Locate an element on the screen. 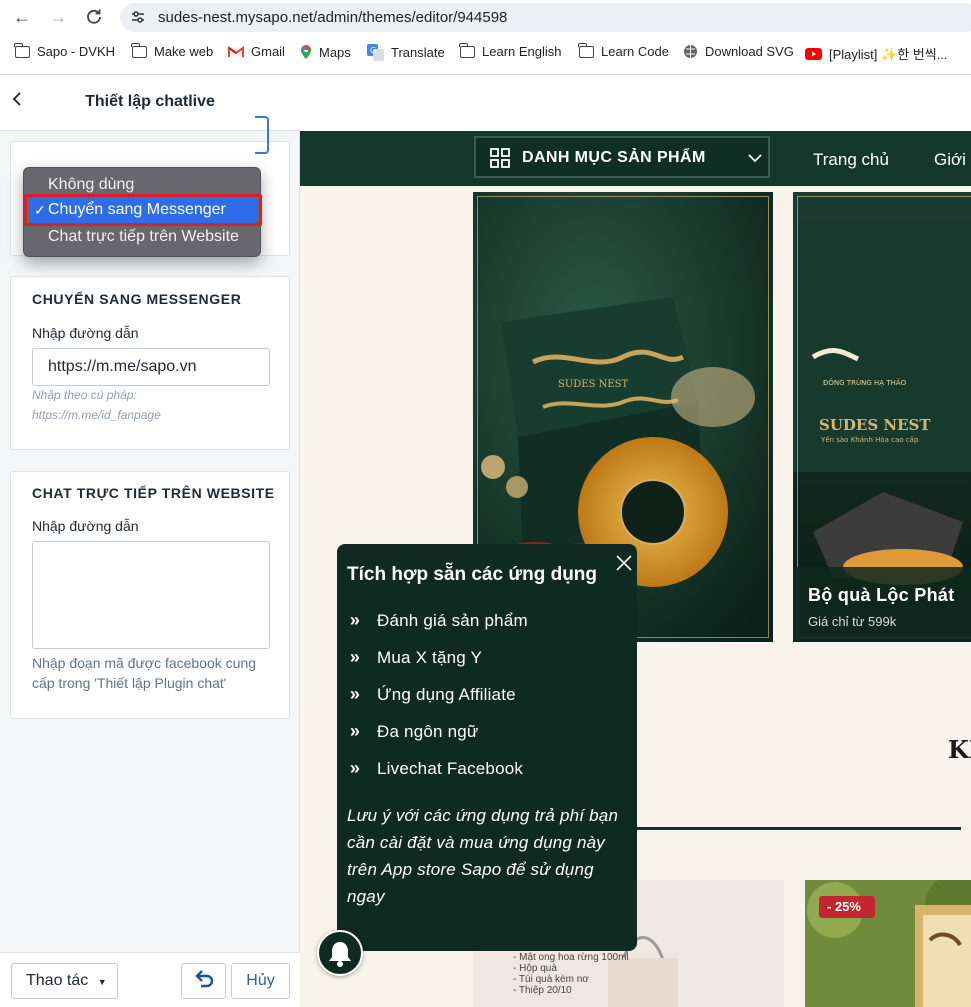  bookmark-label: Translate is located at coordinates (418, 52).